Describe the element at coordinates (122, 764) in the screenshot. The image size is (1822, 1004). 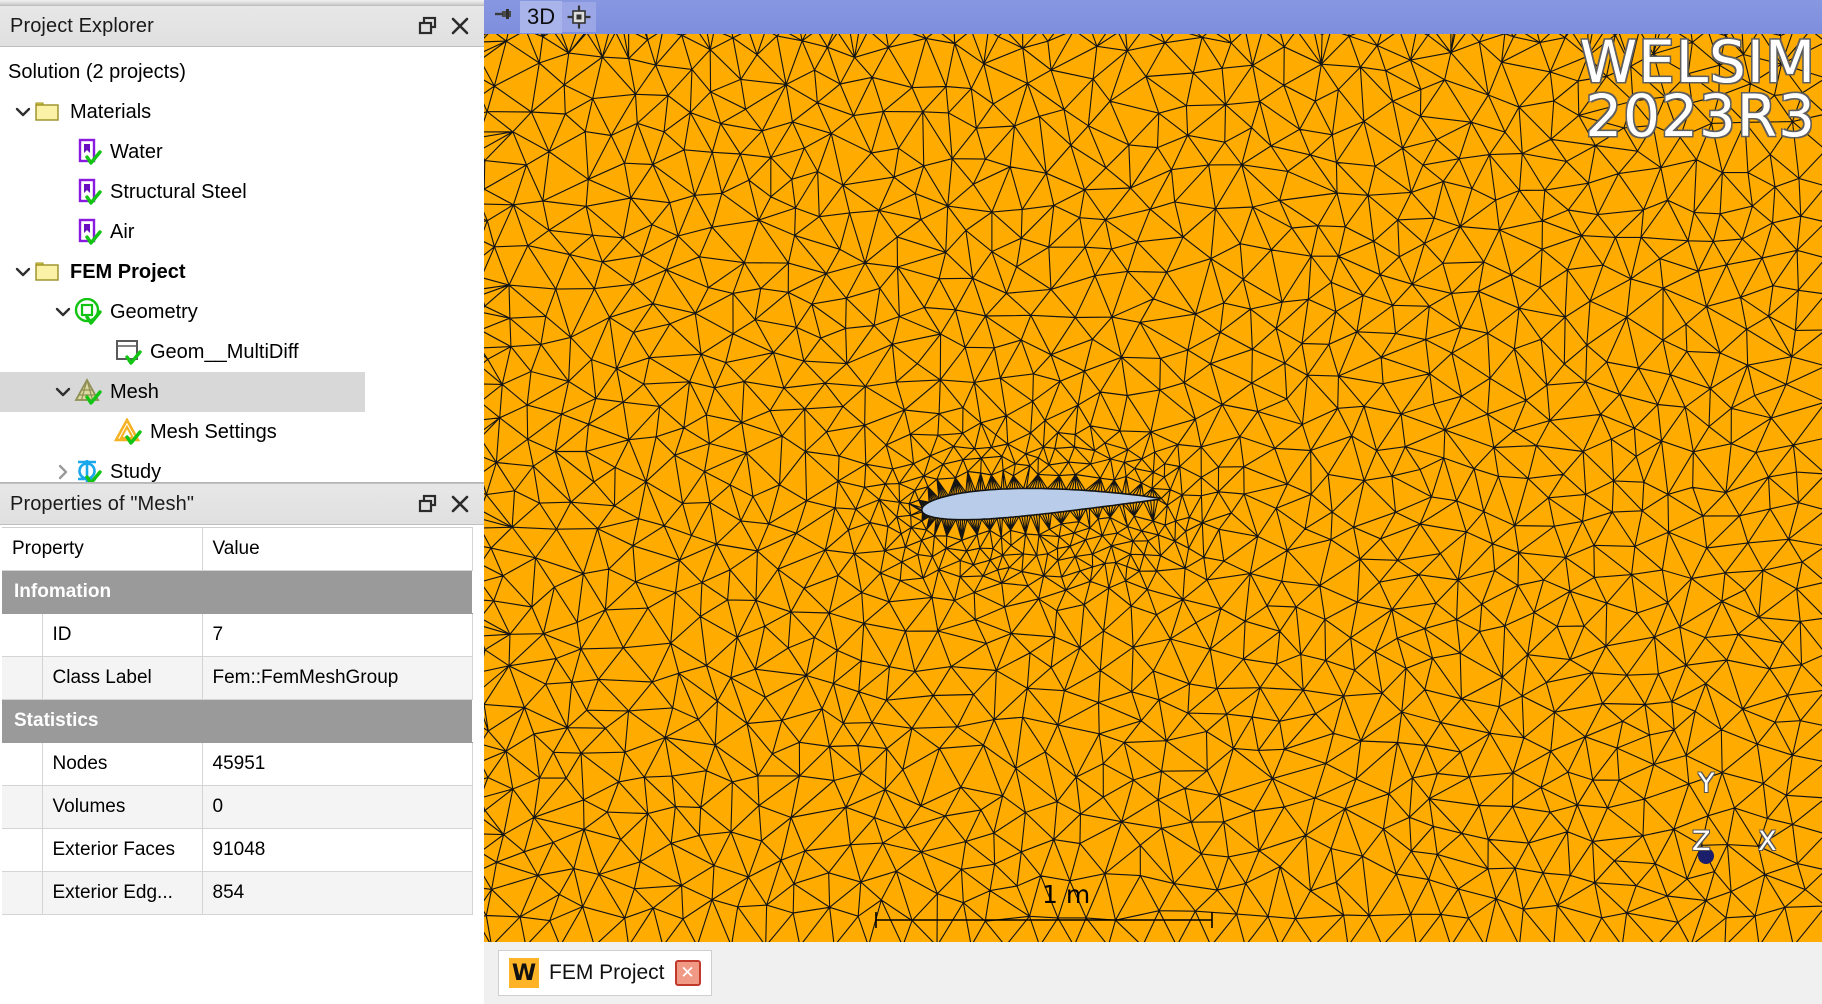
I see `properties-row-name: Nodes` at that location.